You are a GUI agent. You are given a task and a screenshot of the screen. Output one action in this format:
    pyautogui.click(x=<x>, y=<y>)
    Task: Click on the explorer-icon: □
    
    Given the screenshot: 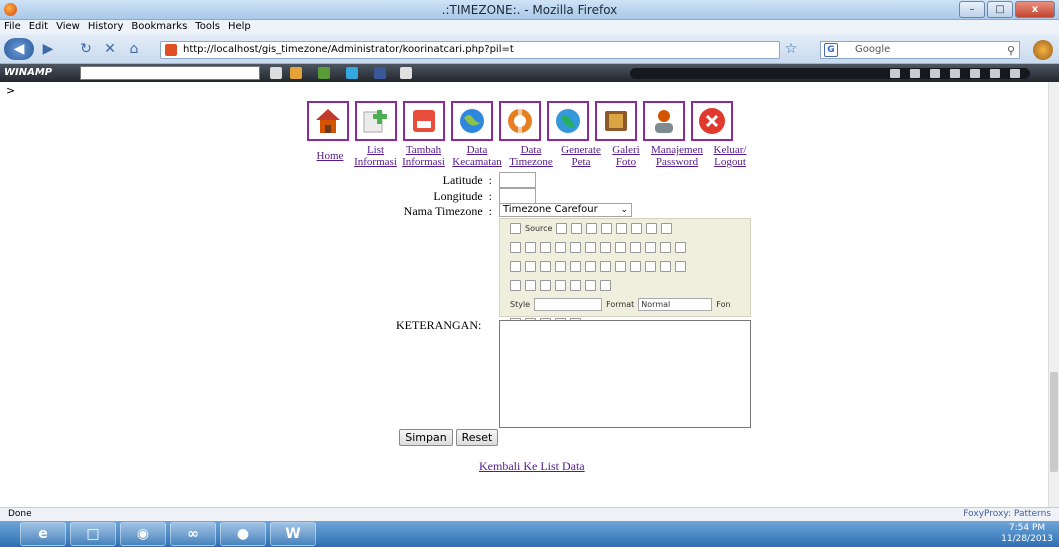 What is the action you would take?
    pyautogui.click(x=93, y=534)
    